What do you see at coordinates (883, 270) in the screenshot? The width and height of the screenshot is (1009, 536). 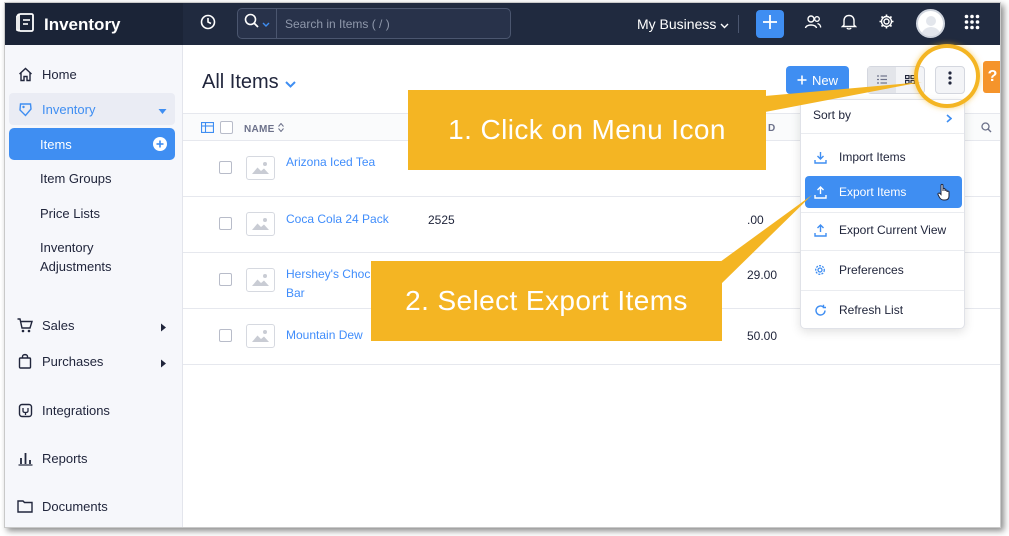 I see `preferences-menu-item: Preferences` at bounding box center [883, 270].